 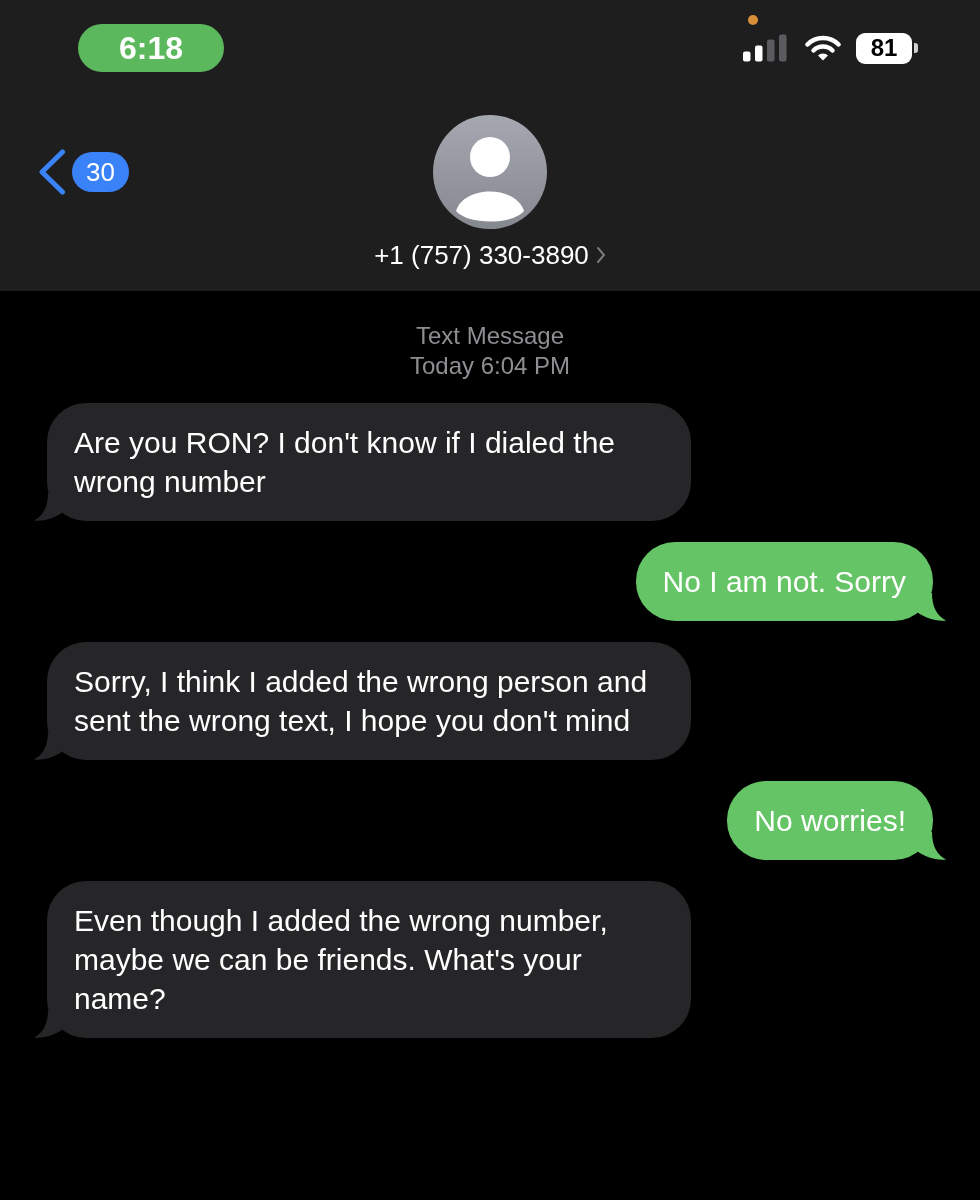 What do you see at coordinates (490, 172) in the screenshot?
I see `contact-avatar-icon` at bounding box center [490, 172].